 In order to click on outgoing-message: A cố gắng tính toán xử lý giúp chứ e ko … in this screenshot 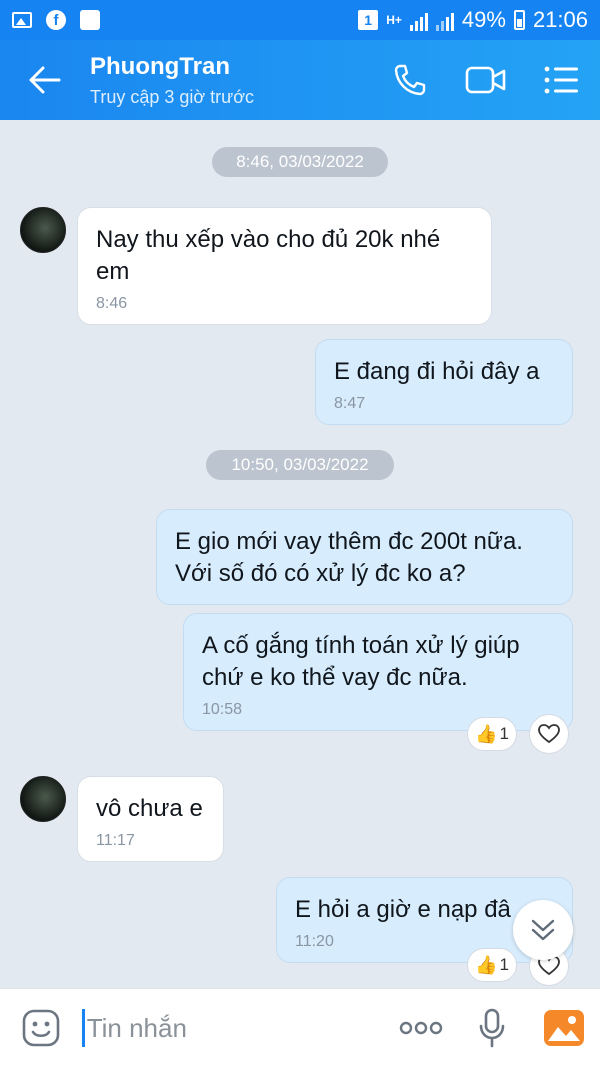, I will do `click(378, 672)`.